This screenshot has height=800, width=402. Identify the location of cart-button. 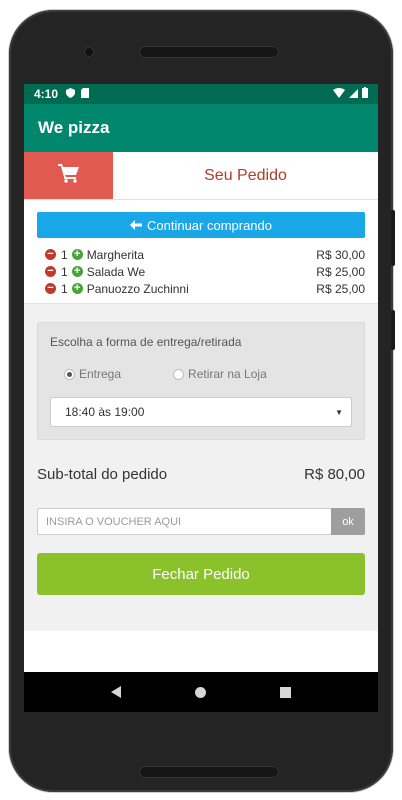
(68, 175).